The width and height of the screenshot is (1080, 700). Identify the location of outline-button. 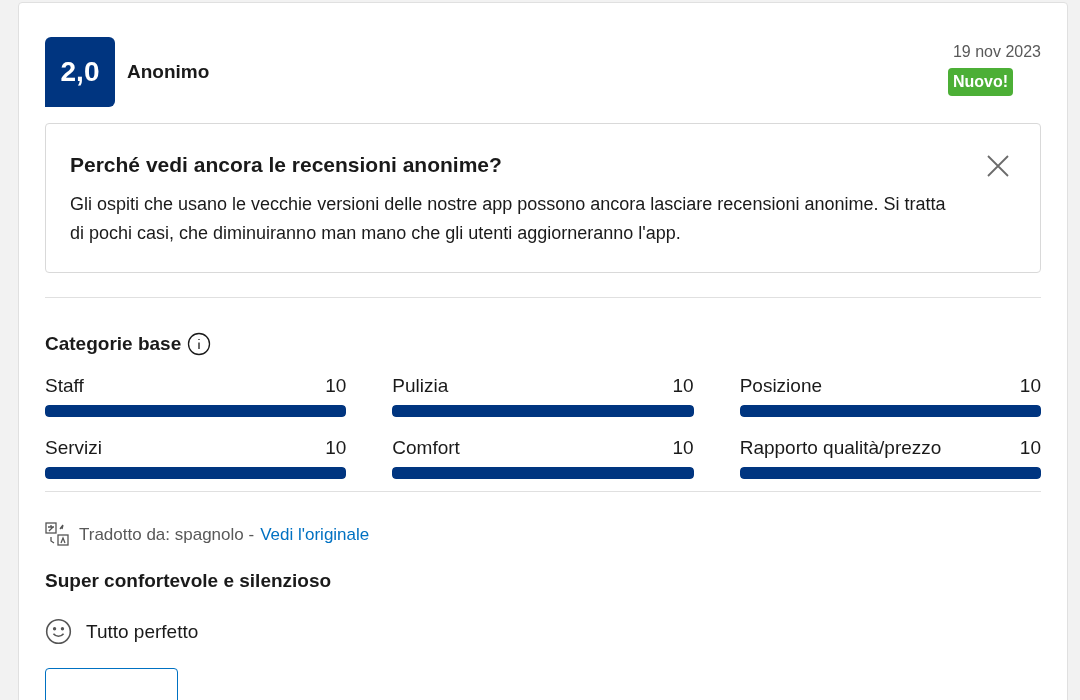
(111, 684).